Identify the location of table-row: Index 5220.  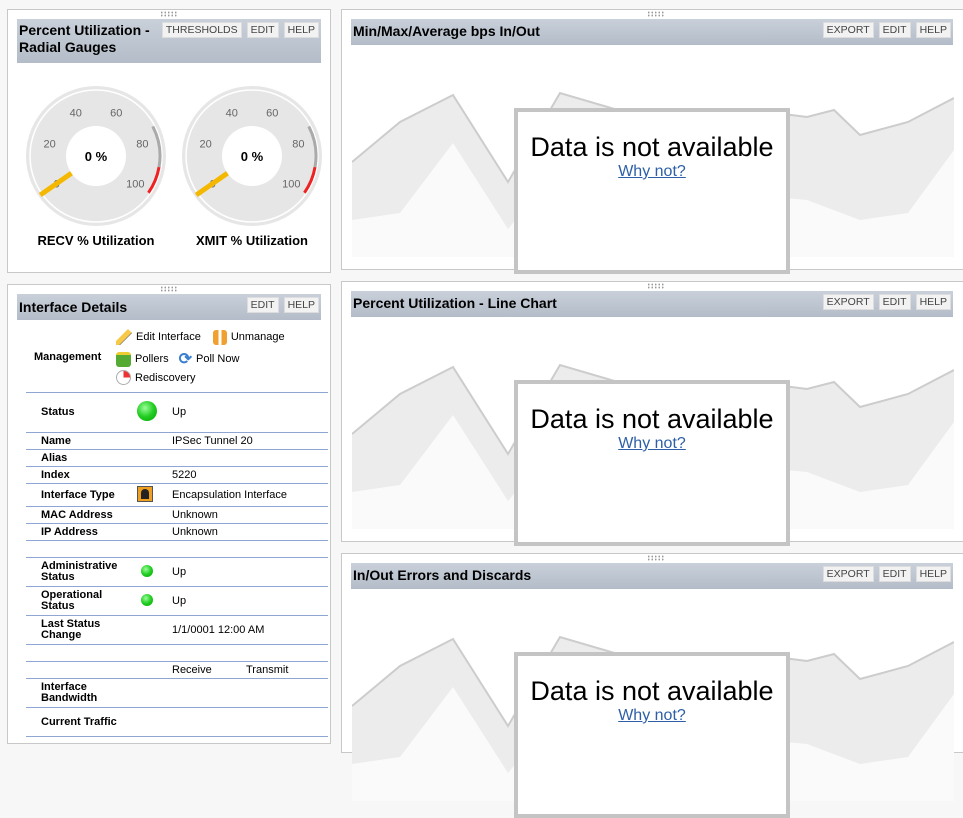
(177, 475).